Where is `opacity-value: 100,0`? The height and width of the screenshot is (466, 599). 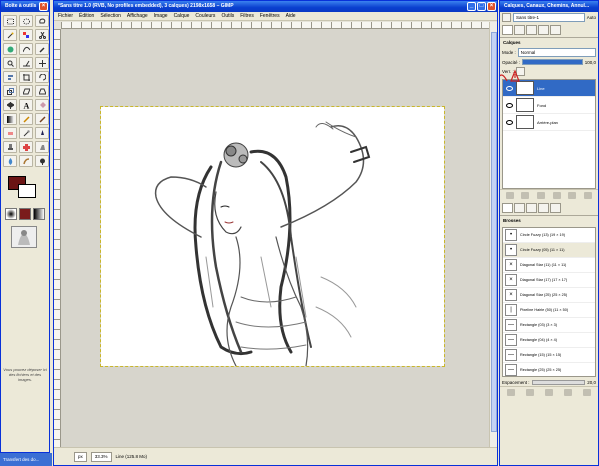
opacity-value: 100,0 is located at coordinates (590, 62).